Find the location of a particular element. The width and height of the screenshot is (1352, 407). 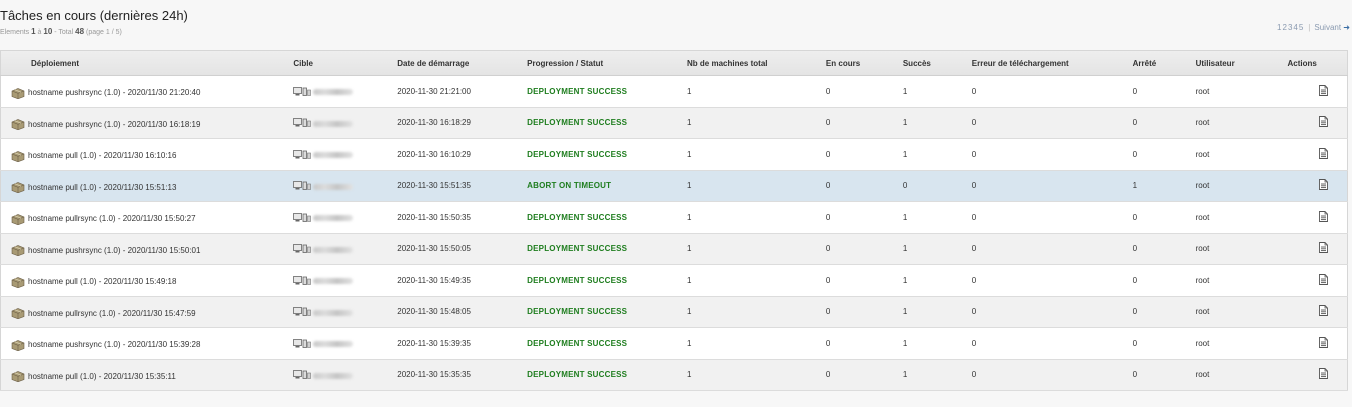

col-cible: Cible is located at coordinates (345, 63).